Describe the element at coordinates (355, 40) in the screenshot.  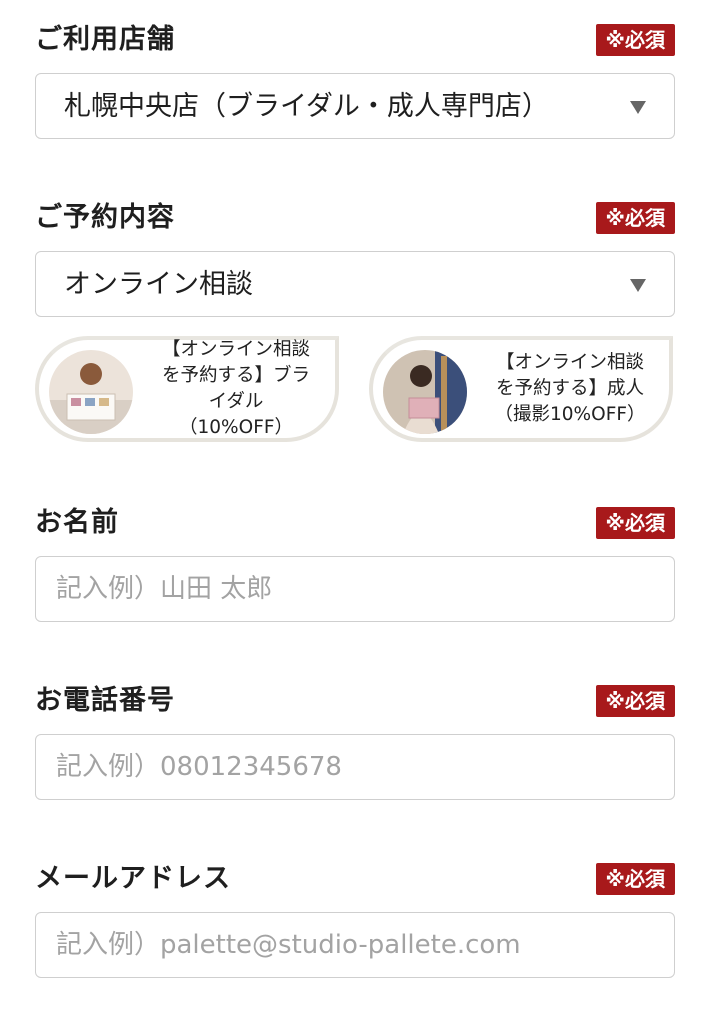
I see `store-header: ご利用店舗 ※必須` at that location.